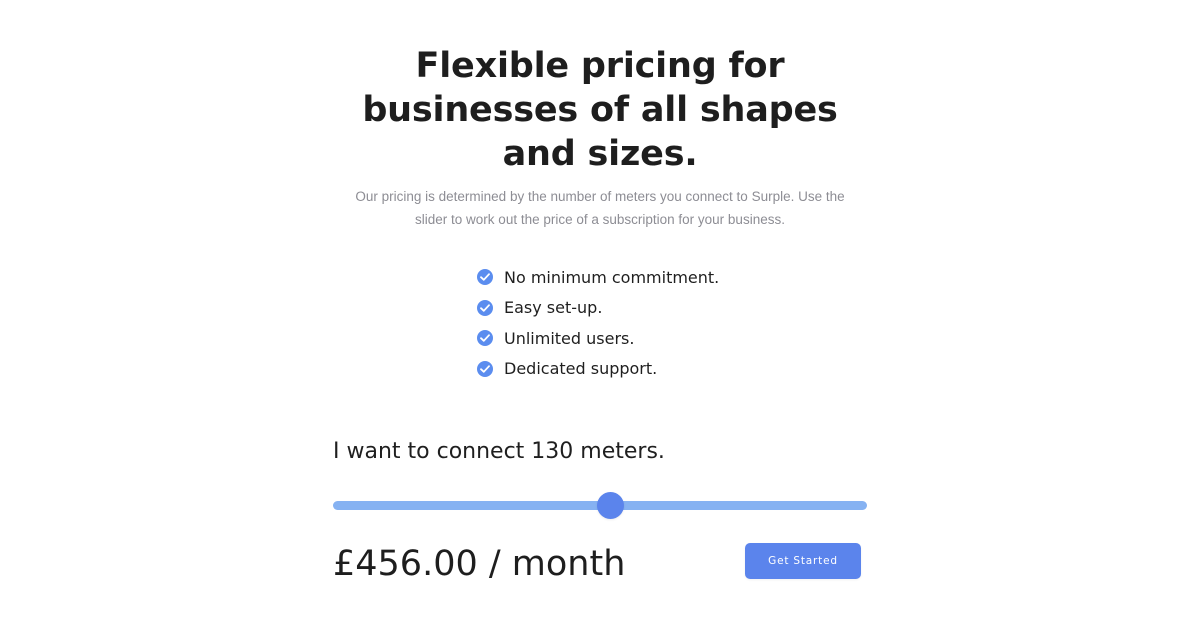  I want to click on feature-item: Unlimited users., so click(598, 338).